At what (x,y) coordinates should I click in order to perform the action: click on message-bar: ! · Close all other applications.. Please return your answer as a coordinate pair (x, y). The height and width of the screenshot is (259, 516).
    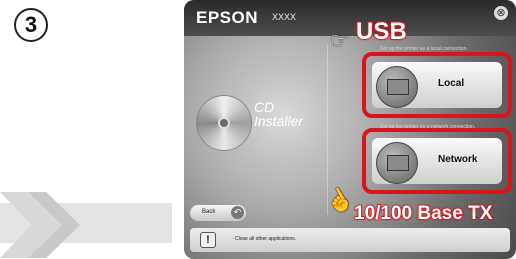
    Looking at the image, I should click on (350, 240).